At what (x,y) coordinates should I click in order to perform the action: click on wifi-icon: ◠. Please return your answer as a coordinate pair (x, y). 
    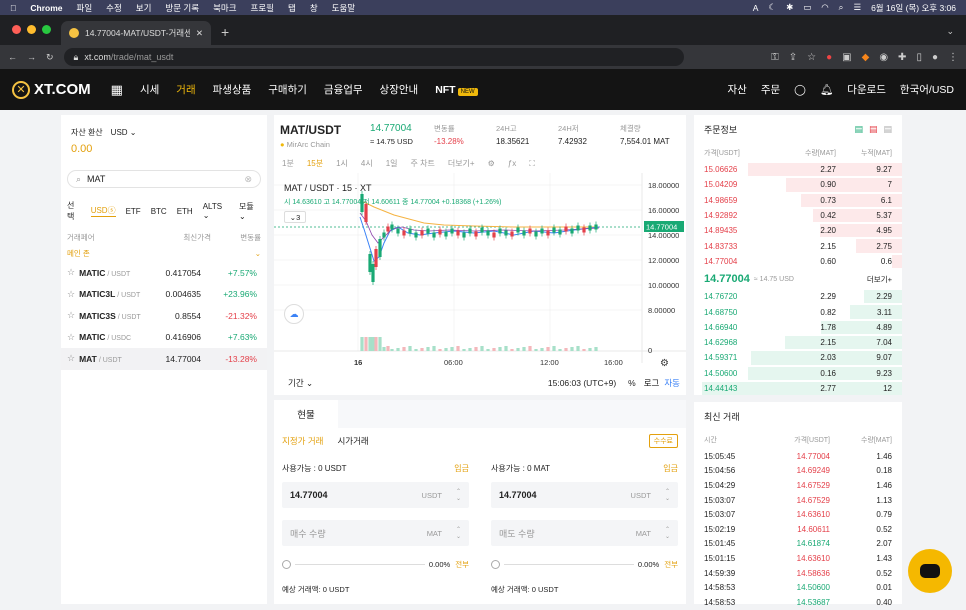
    Looking at the image, I should click on (824, 7).